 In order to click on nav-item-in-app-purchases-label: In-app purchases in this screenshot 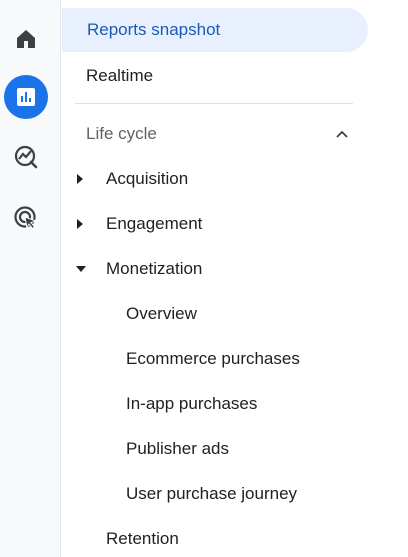, I will do `click(192, 403)`.